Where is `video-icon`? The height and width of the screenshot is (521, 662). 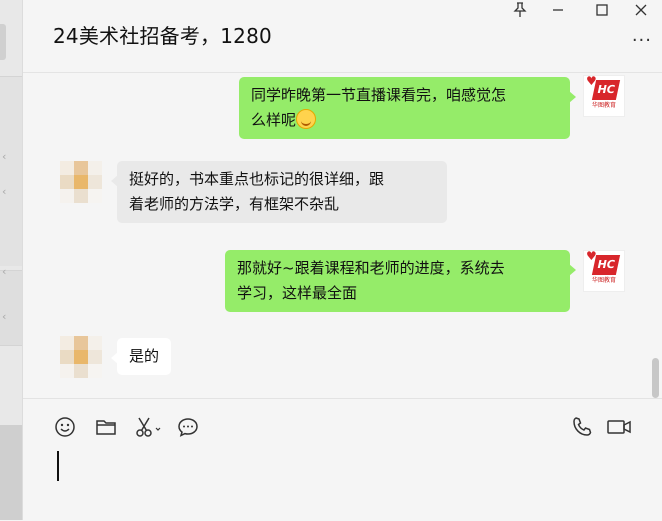 video-icon is located at coordinates (620, 427).